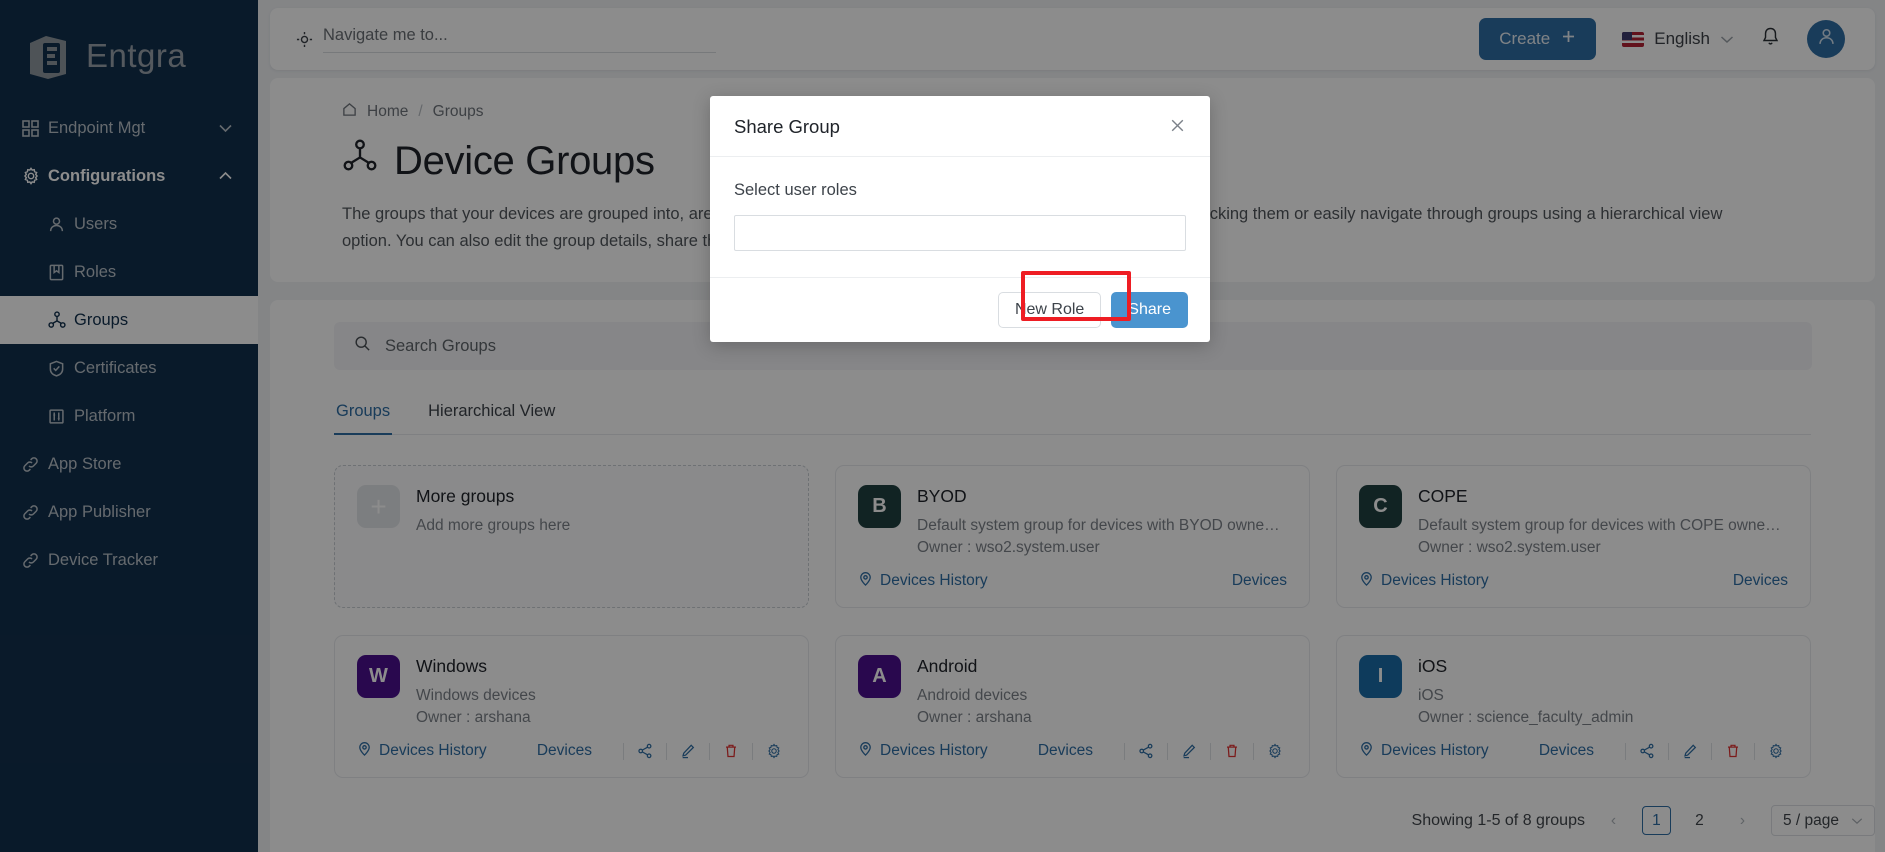 The width and height of the screenshot is (1885, 852). I want to click on select-user-roles-input, so click(960, 233).